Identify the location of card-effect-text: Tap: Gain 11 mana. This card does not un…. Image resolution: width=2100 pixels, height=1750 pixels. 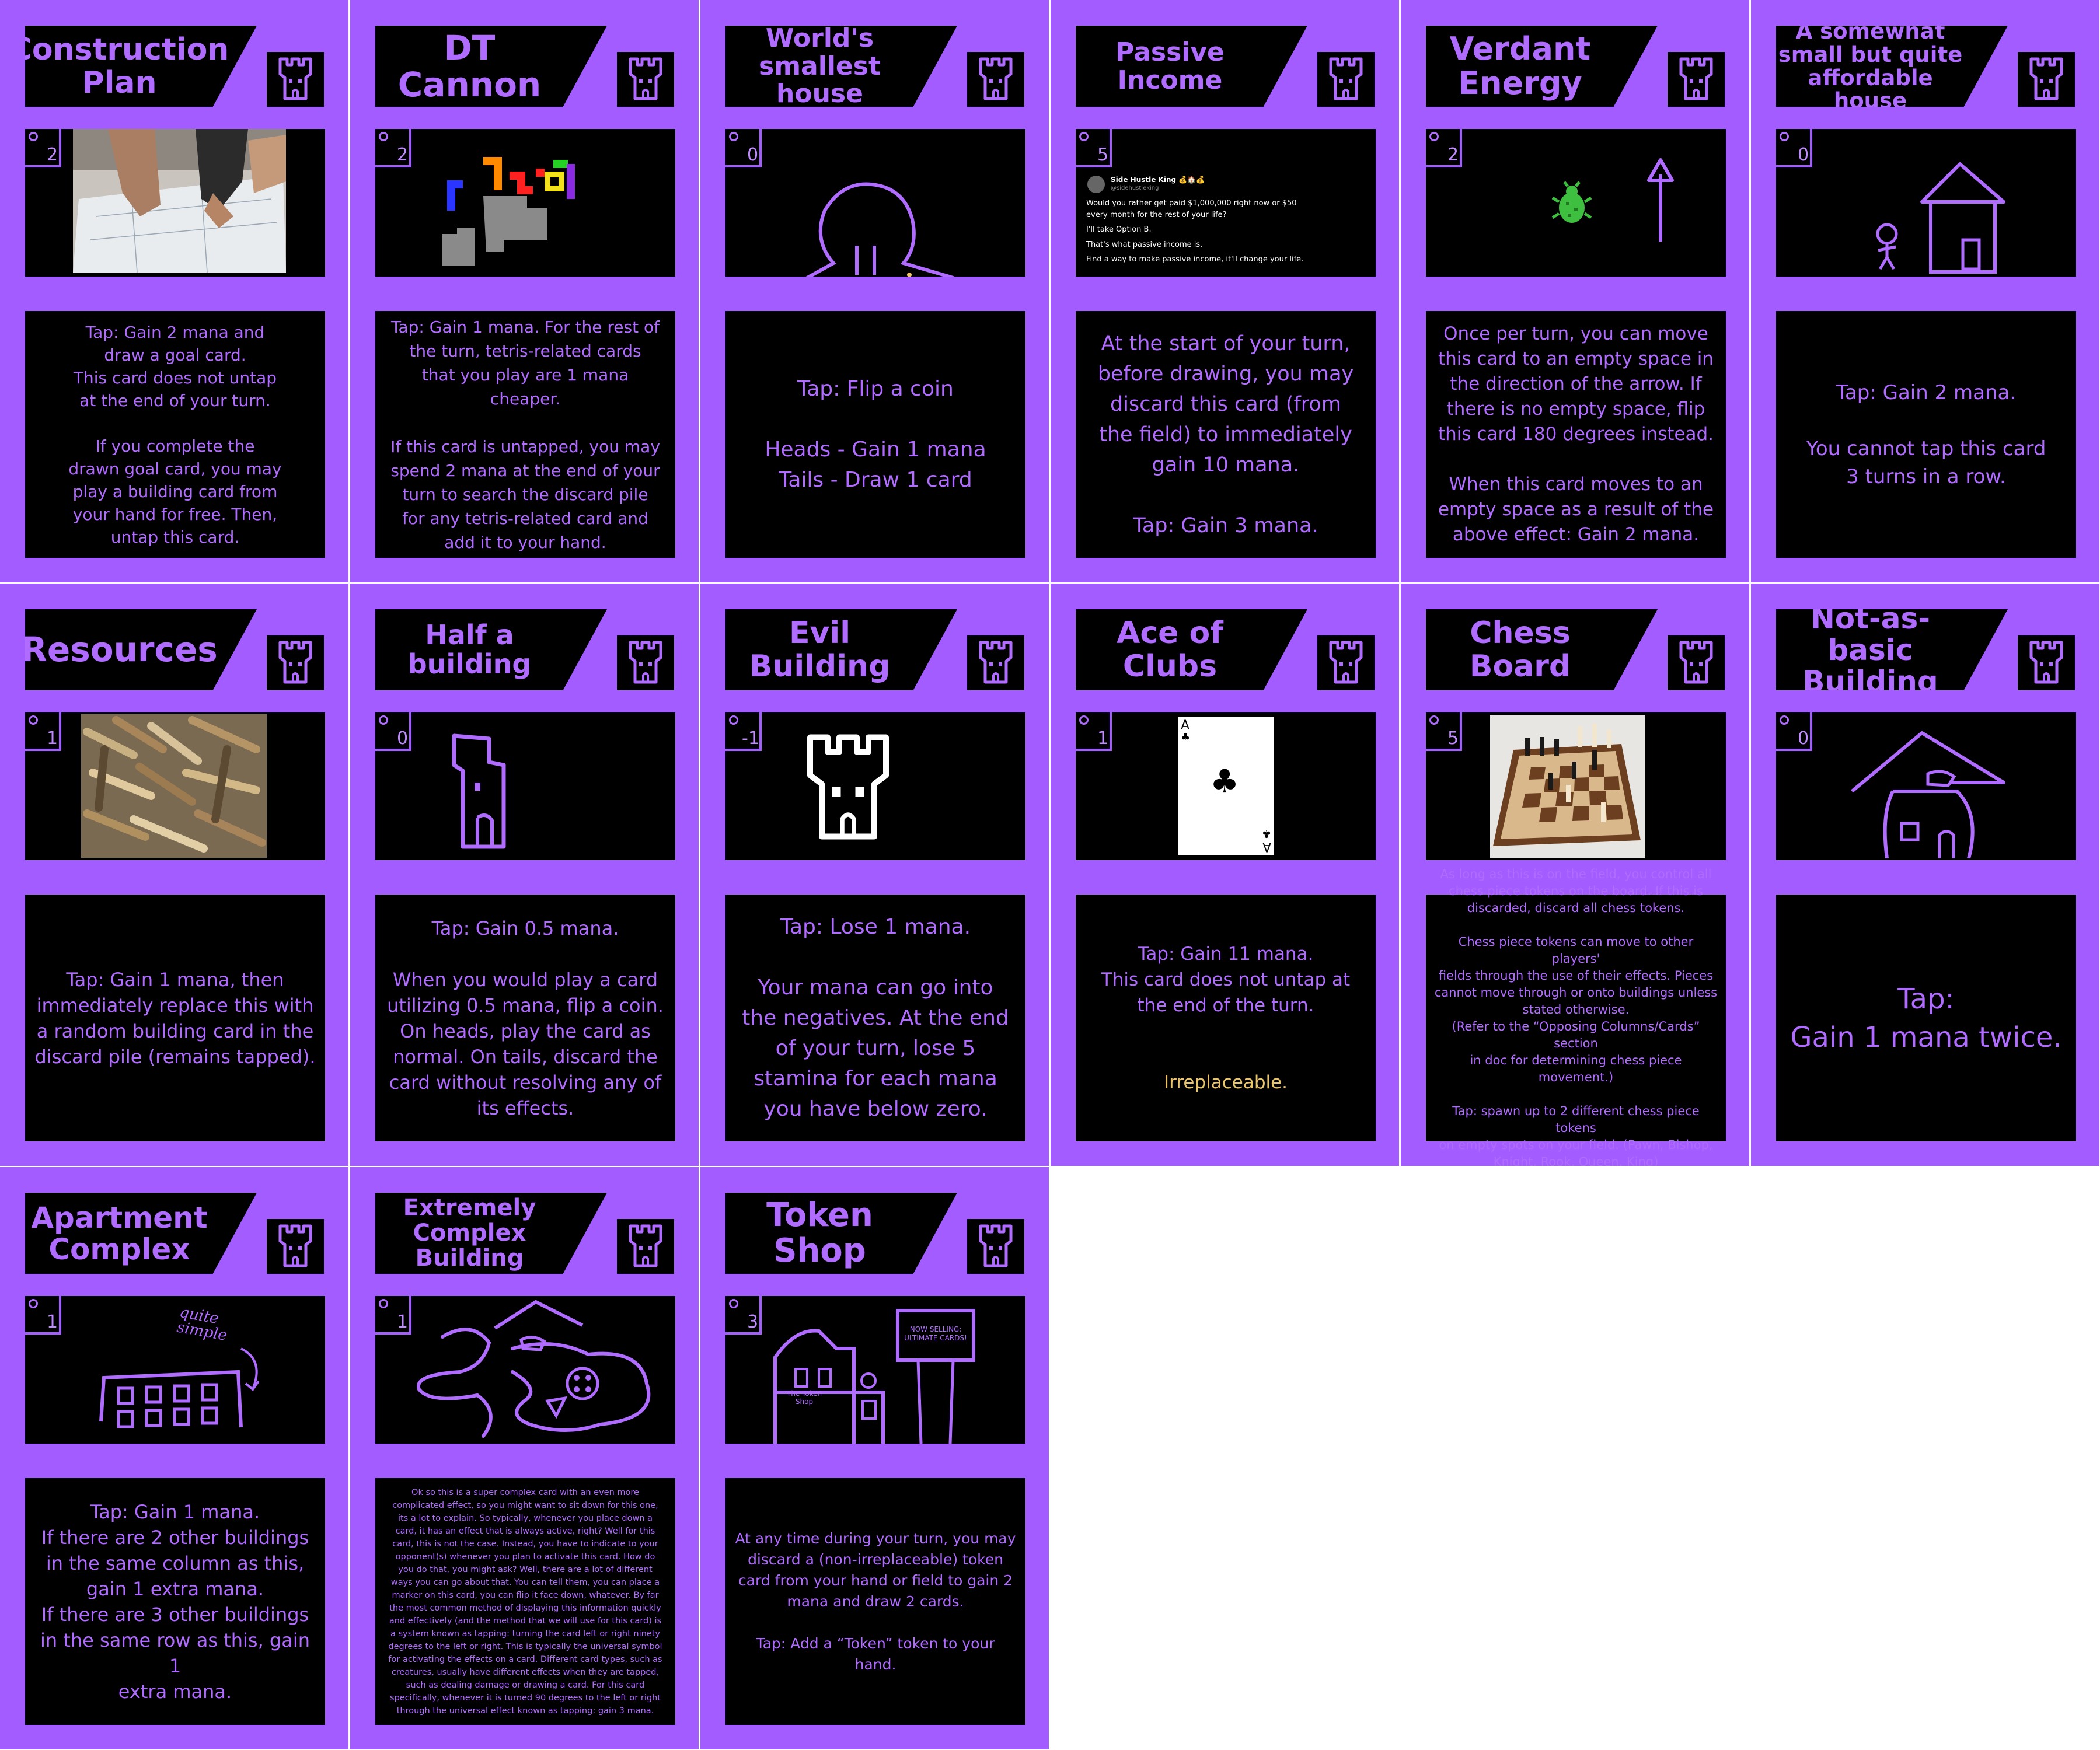
(1226, 979).